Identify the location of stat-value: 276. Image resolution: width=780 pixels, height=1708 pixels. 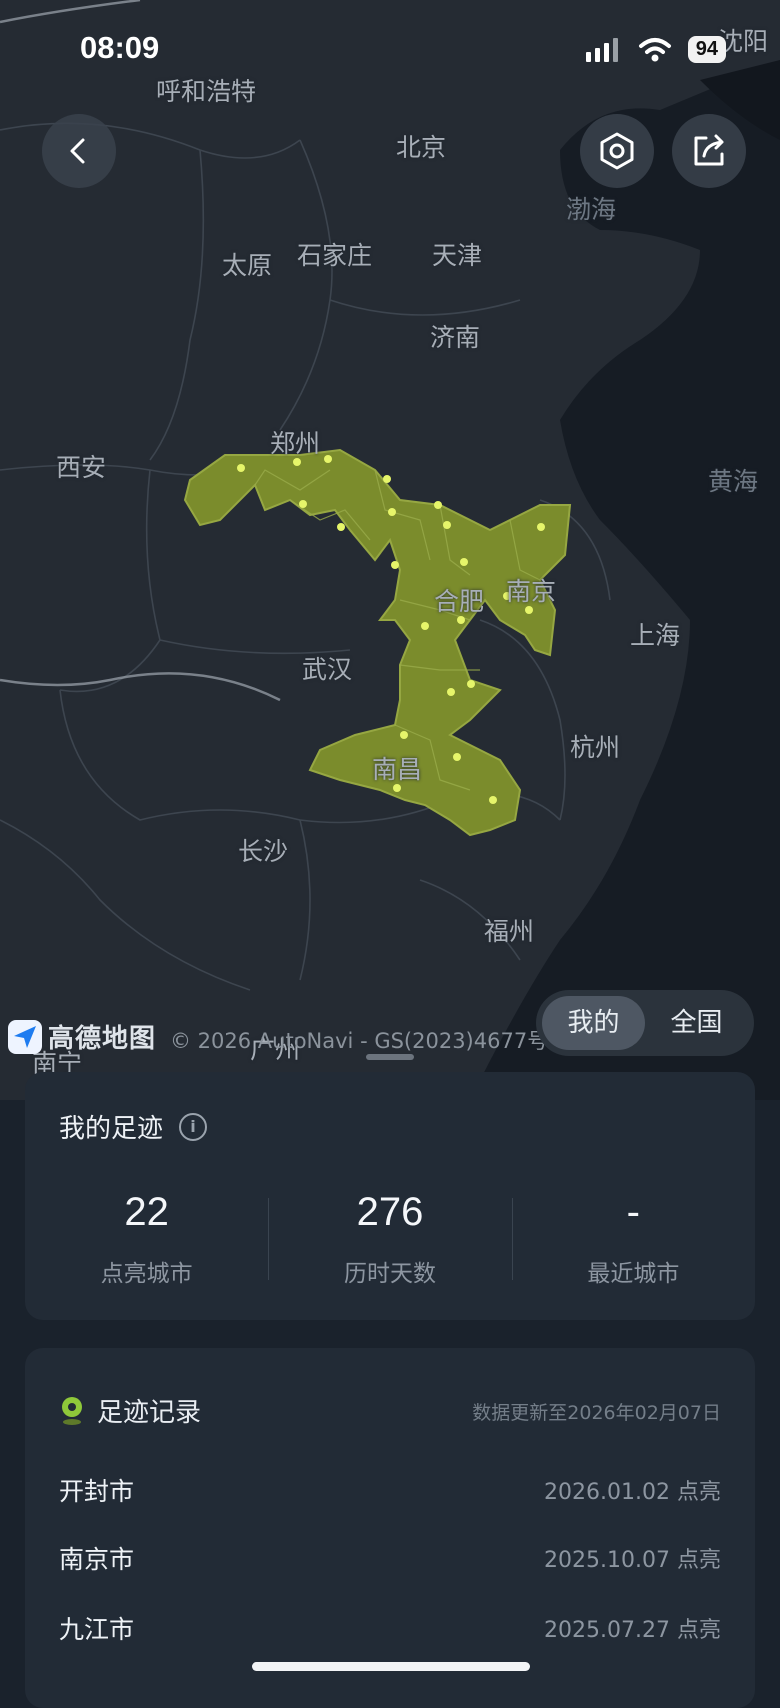
(390, 1212).